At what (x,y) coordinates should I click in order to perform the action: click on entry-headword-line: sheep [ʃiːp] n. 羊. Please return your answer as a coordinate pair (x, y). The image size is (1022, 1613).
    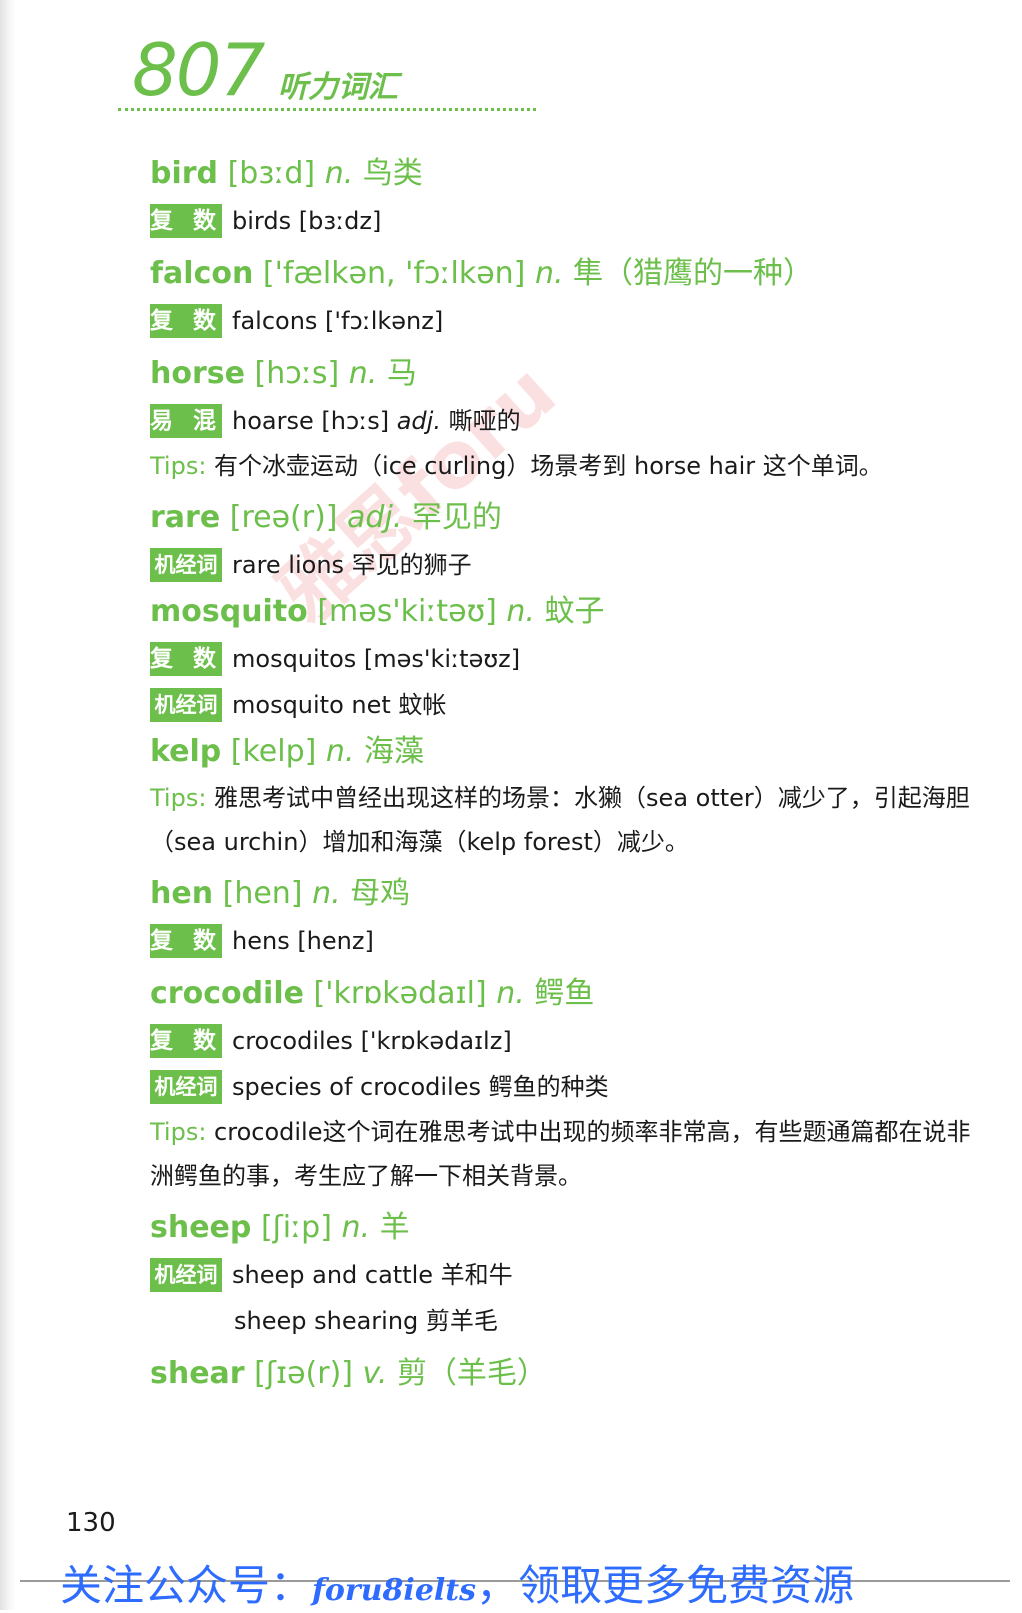
    Looking at the image, I should click on (565, 1228).